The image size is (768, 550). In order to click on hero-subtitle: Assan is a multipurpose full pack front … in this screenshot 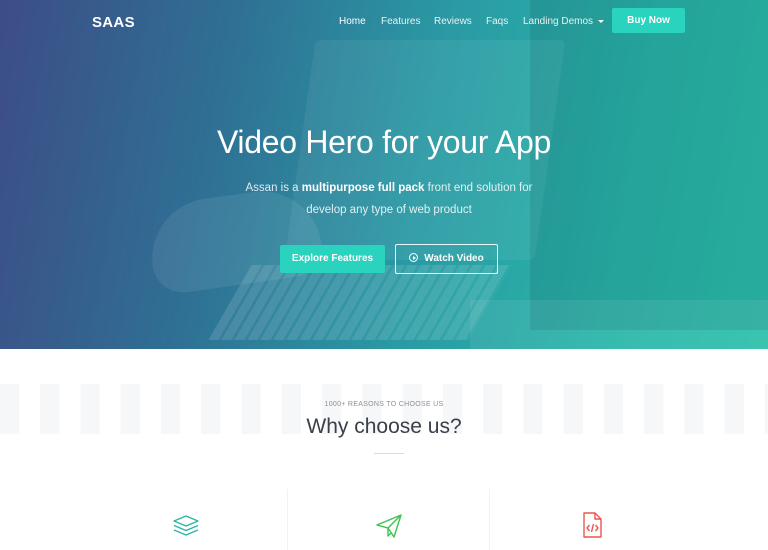, I will do `click(389, 199)`.